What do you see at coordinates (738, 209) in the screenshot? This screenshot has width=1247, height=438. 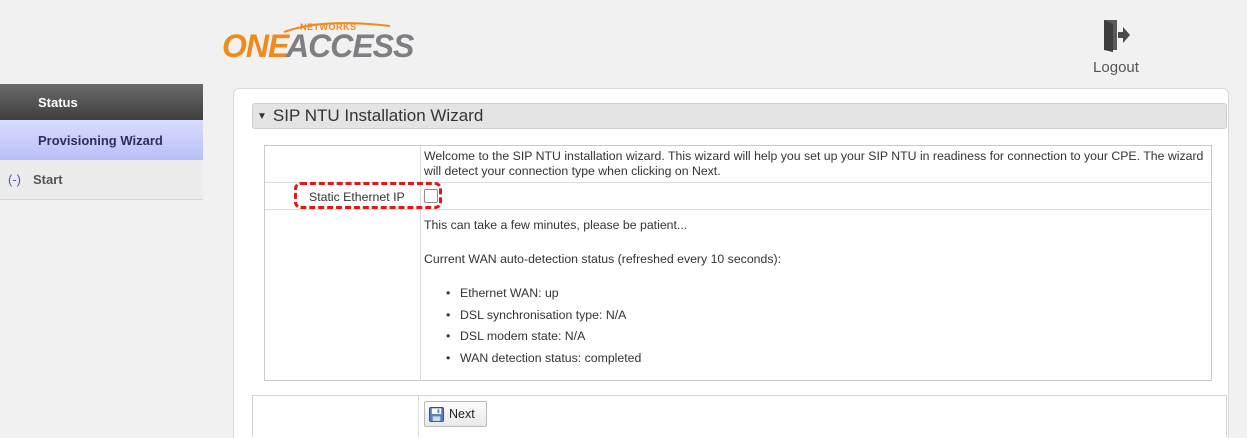 I see `row-divider` at bounding box center [738, 209].